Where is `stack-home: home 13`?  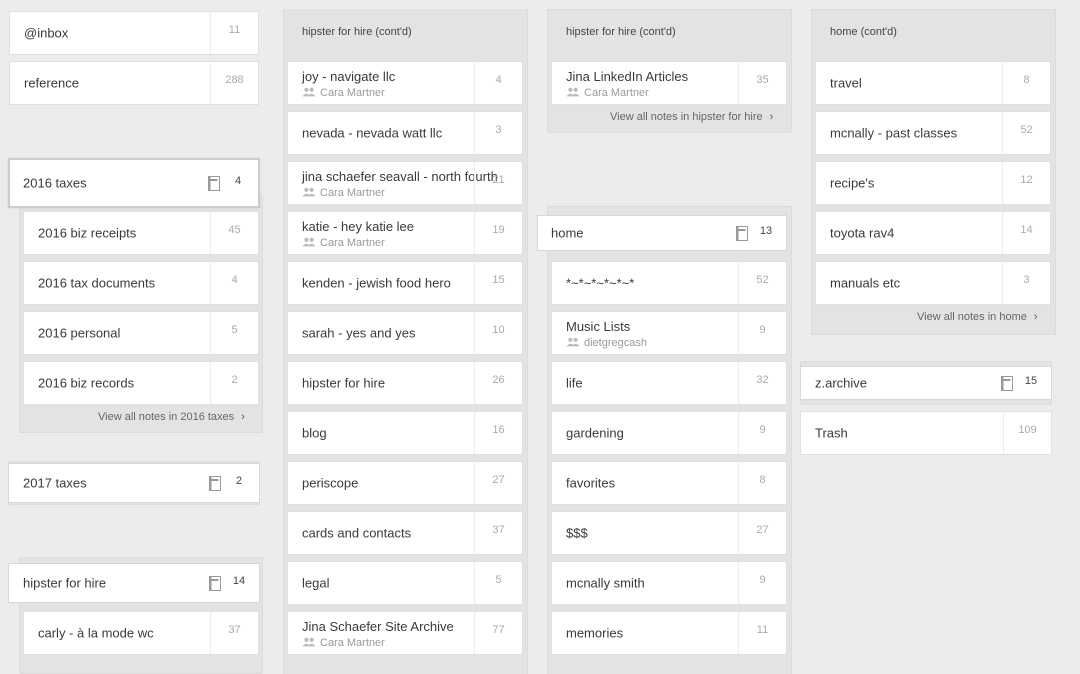 stack-home: home 13 is located at coordinates (662, 233).